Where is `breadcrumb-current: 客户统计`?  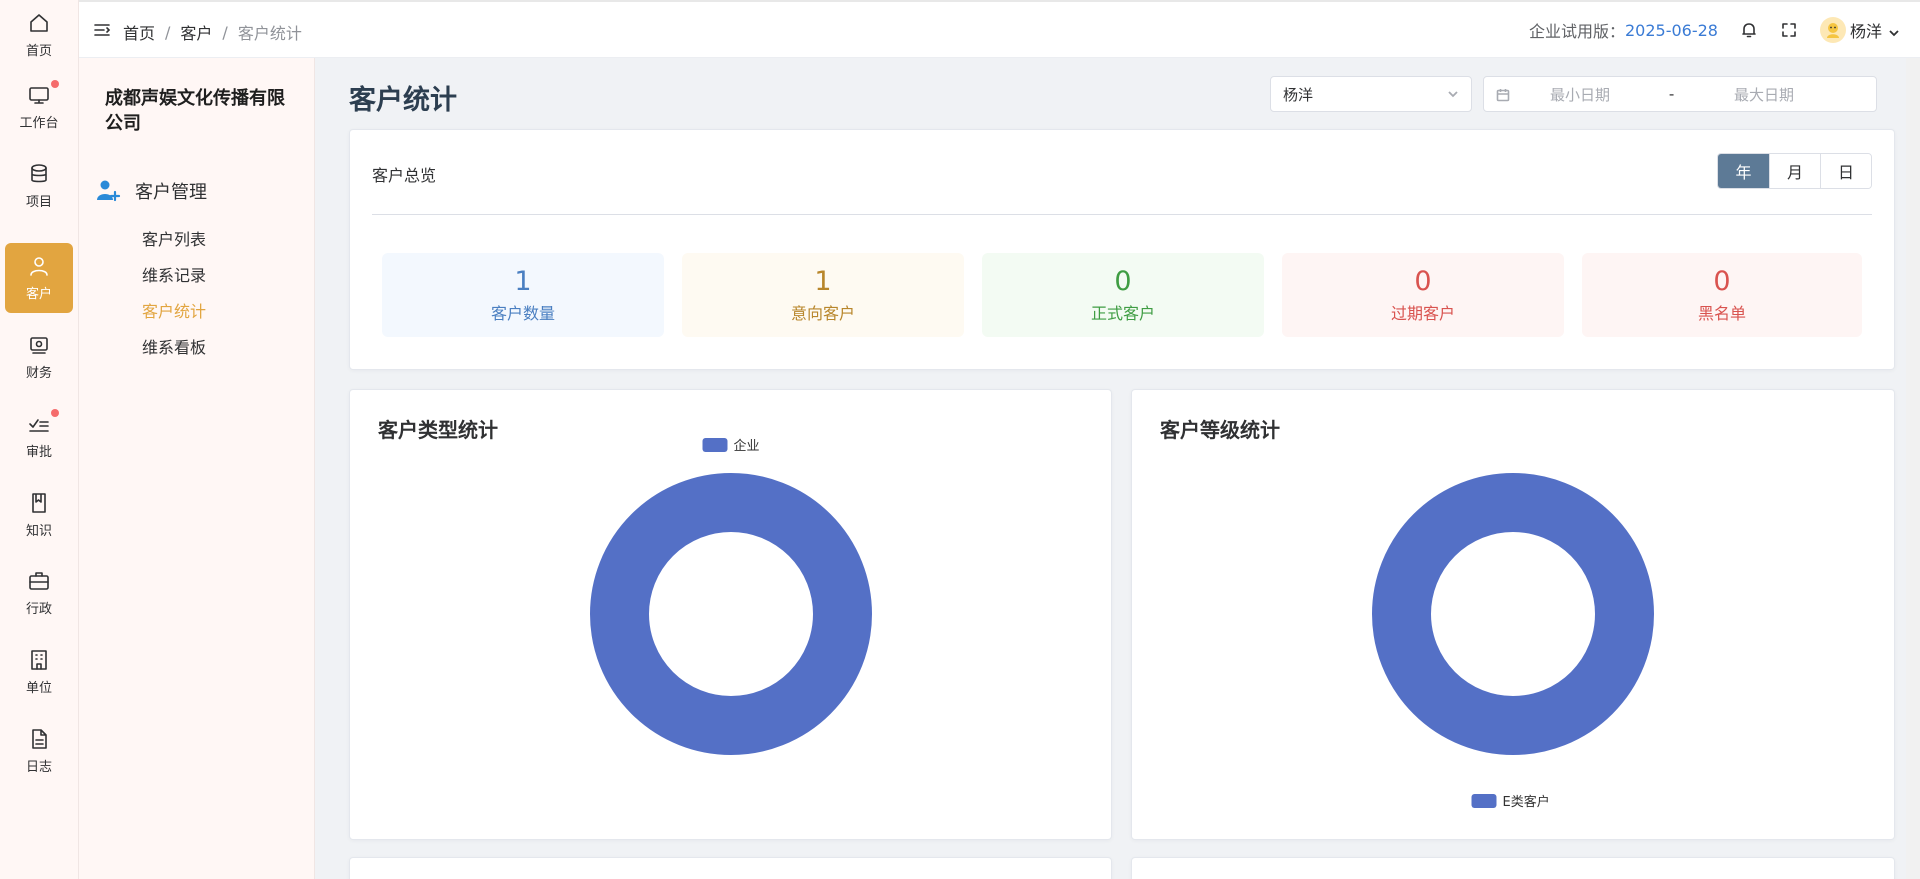
breadcrumb-current: 客户统计 is located at coordinates (269, 33).